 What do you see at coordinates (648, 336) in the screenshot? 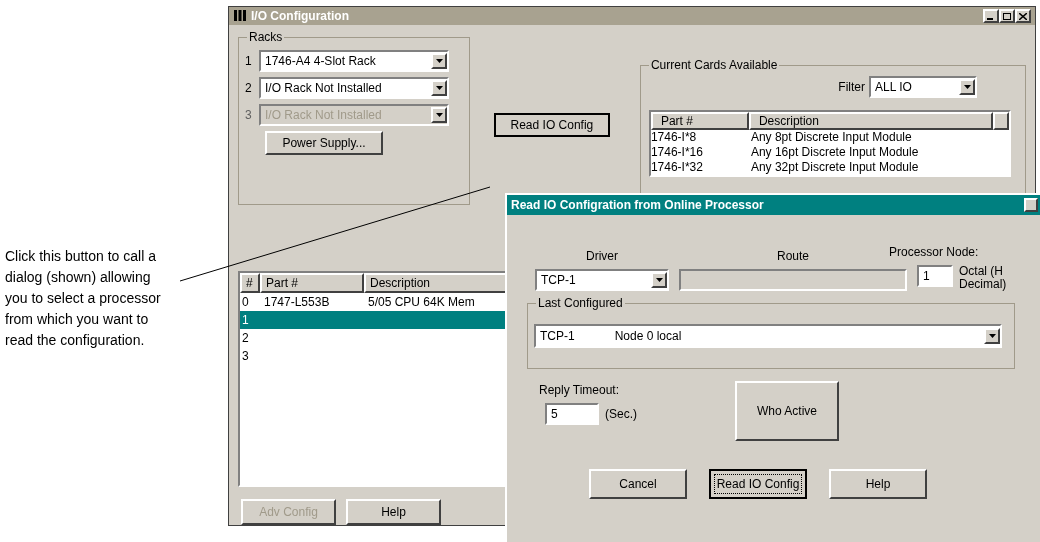
I see `node-text: Node 0 local` at bounding box center [648, 336].